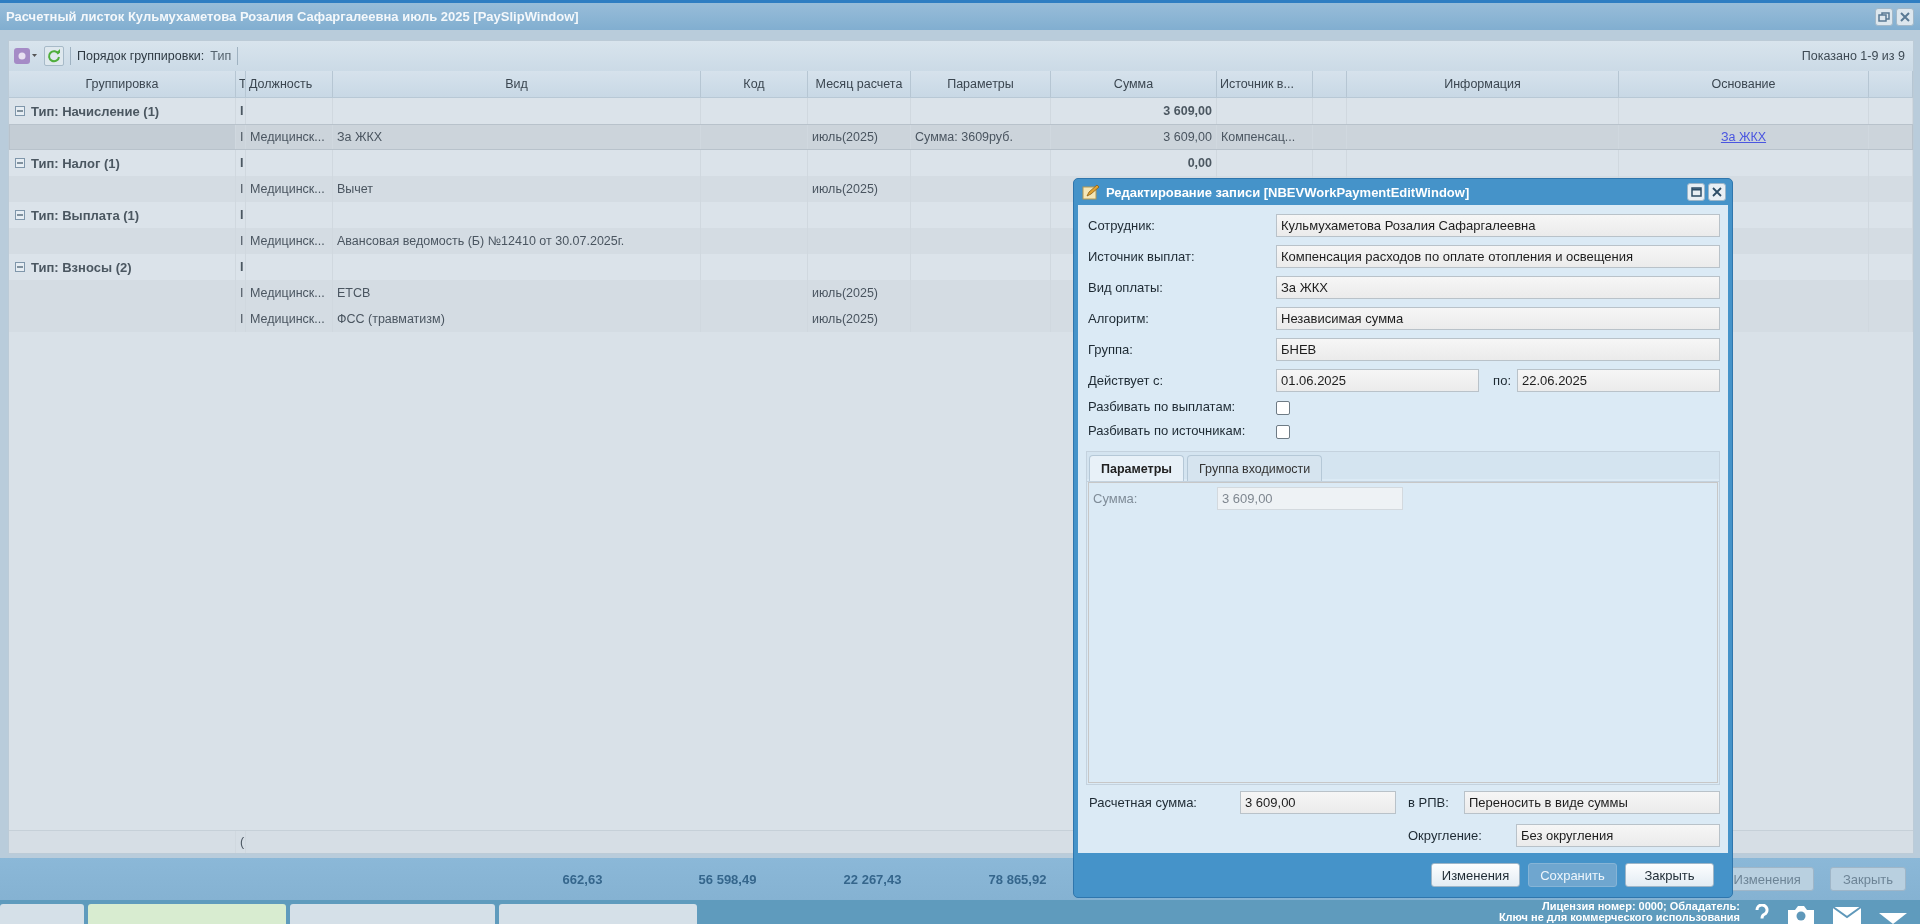 This screenshot has width=1920, height=924. I want to click on input-field: БНЕВ, so click(1498, 349).